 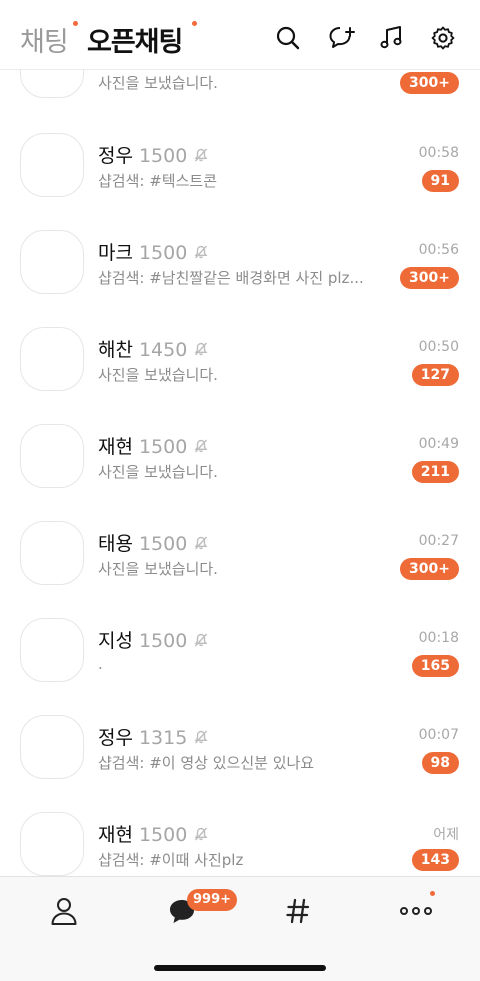 What do you see at coordinates (435, 472) in the screenshot?
I see `unread-badge: 211` at bounding box center [435, 472].